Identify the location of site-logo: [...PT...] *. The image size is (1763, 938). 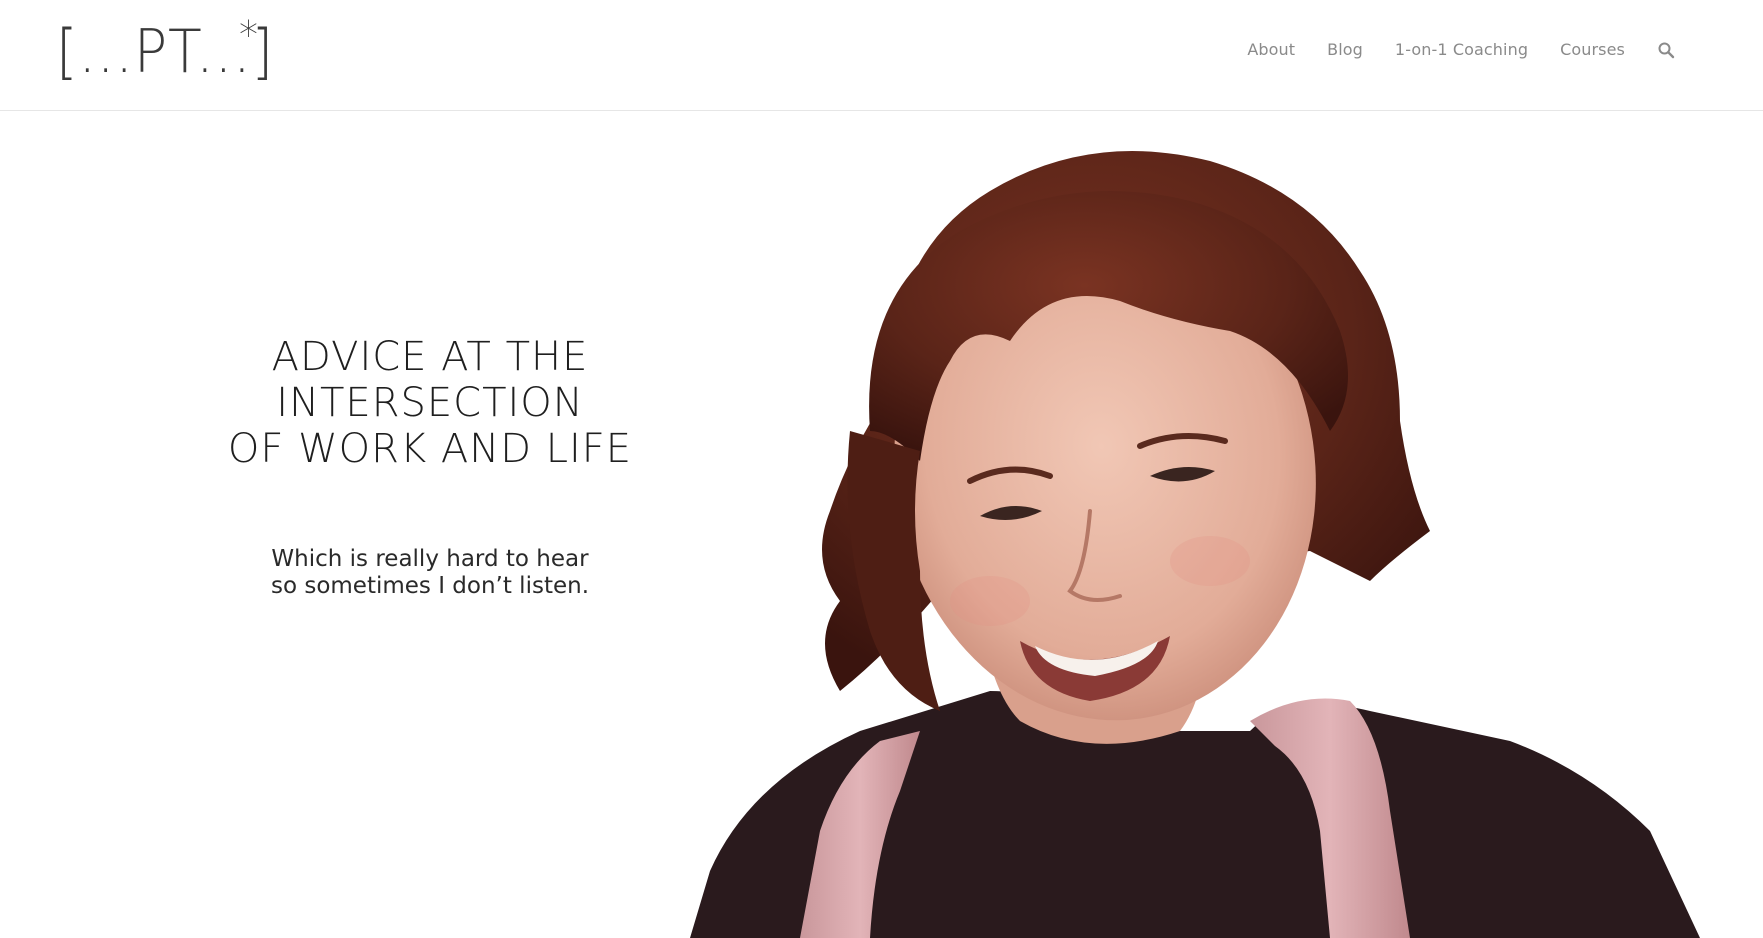
(174, 52).